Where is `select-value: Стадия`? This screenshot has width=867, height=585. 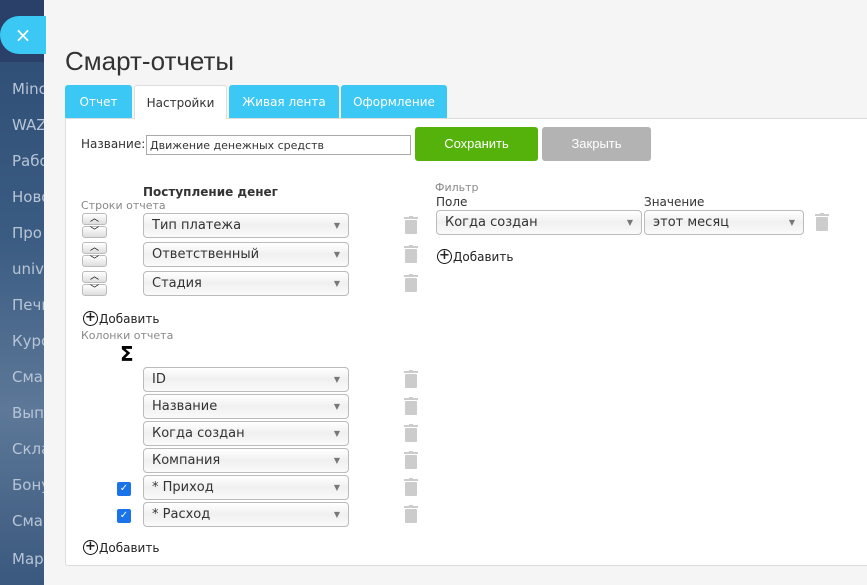 select-value: Стадия is located at coordinates (177, 283).